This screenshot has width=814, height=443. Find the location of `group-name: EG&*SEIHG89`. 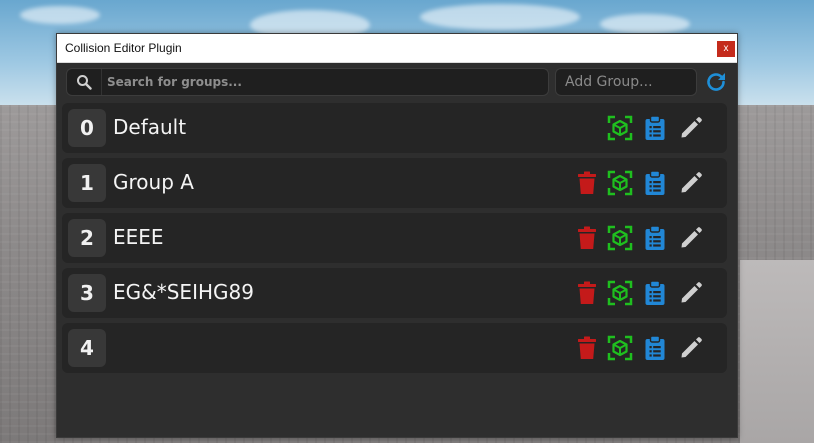

group-name: EG&*SEIHG89 is located at coordinates (183, 292).